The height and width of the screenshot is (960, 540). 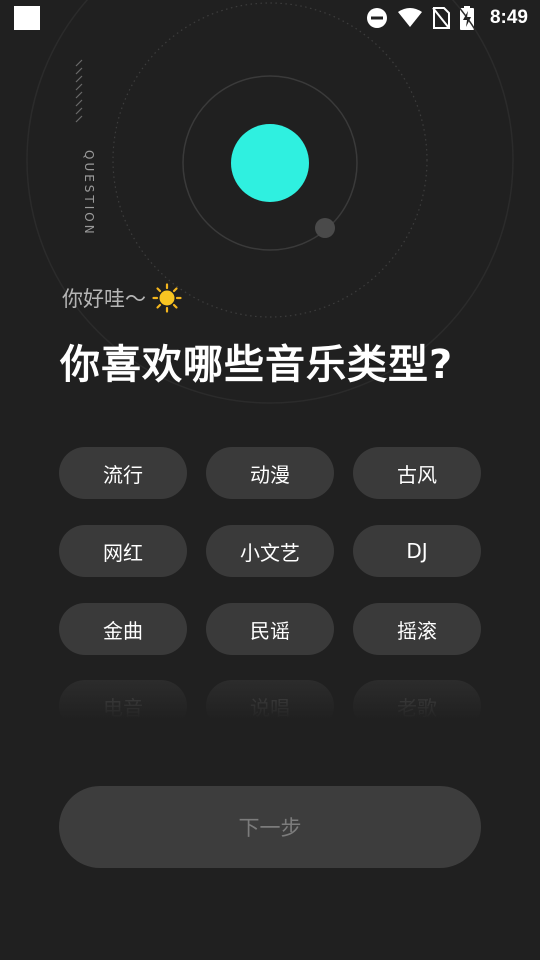 I want to click on genre-chip: 流行, so click(x=123, y=473).